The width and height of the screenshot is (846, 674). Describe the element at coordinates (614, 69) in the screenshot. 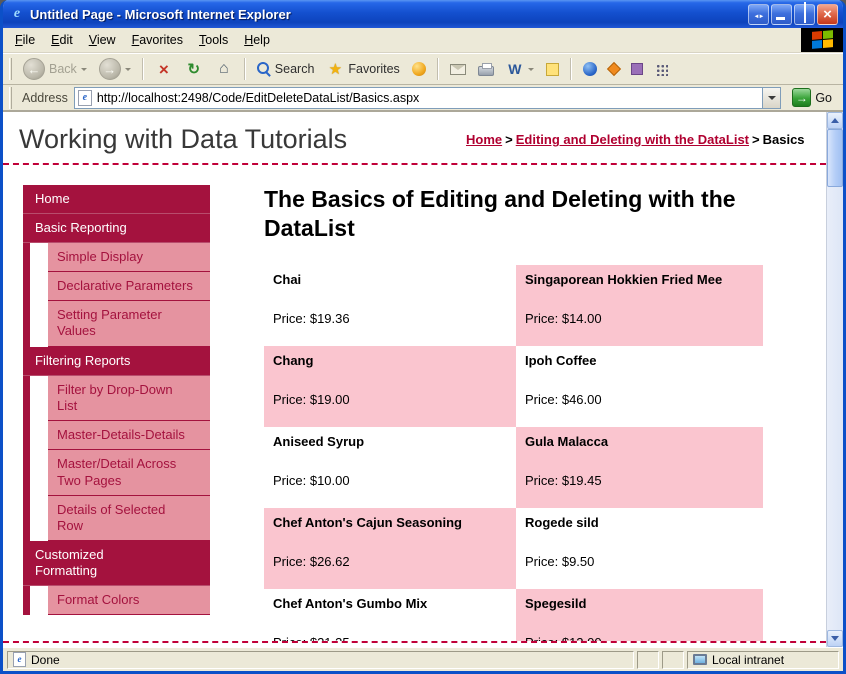

I see `research-button` at that location.